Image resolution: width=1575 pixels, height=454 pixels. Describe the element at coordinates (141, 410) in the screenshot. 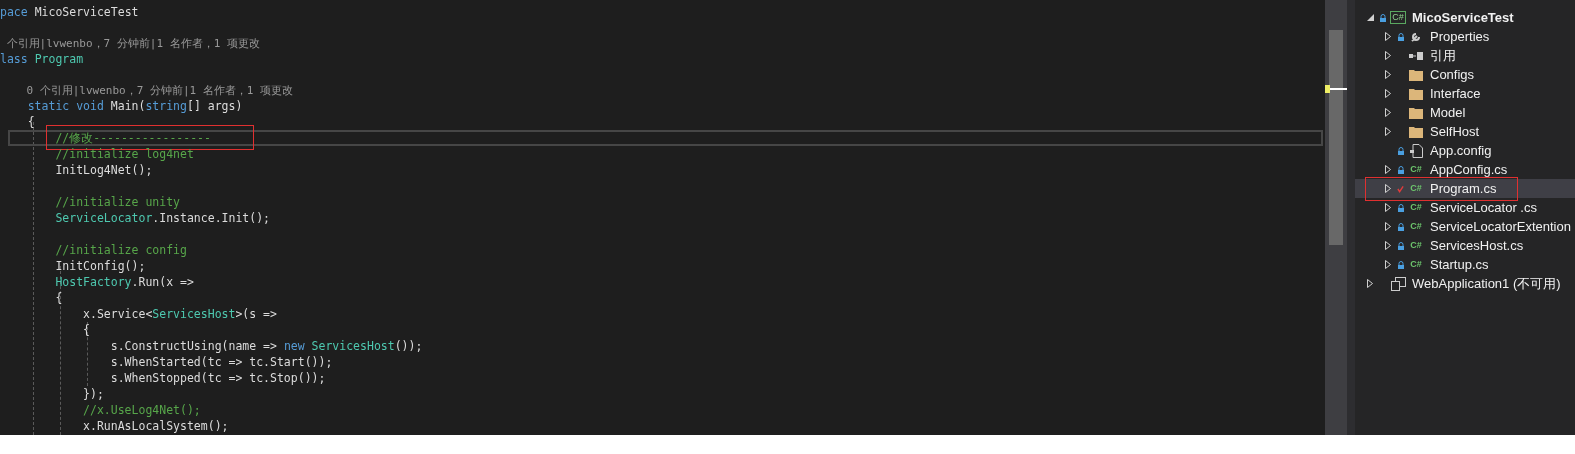

I see `code-line: //x.UseLog4Net();` at that location.